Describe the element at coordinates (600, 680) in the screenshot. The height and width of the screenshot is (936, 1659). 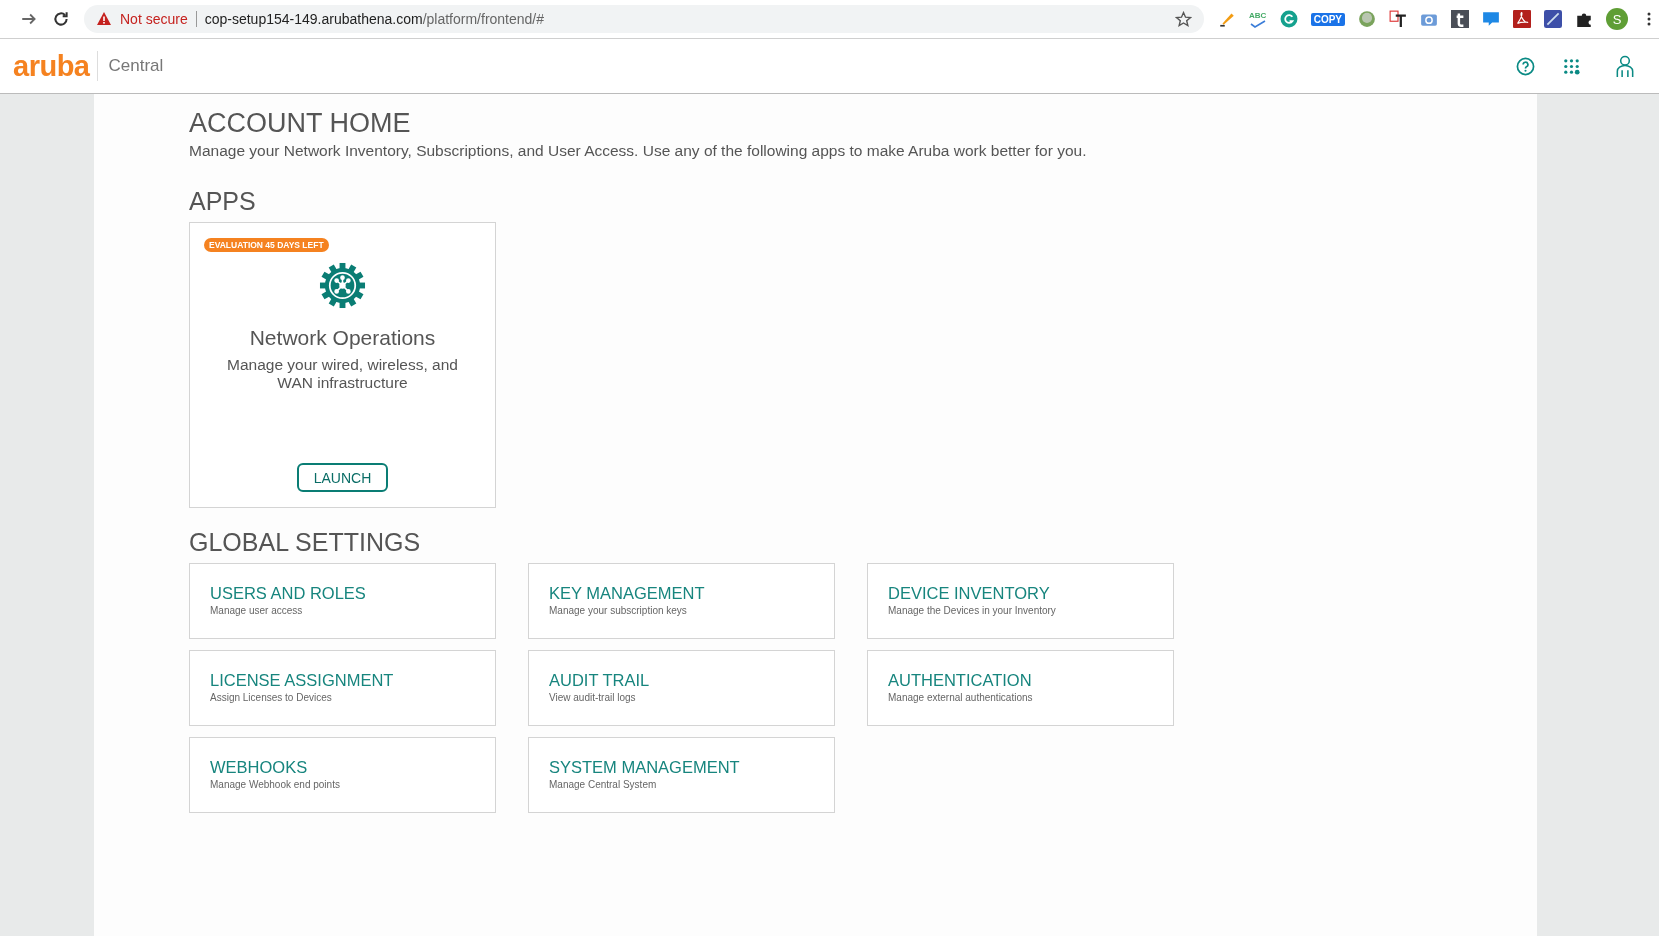
I see `tile-title: AUDIT TRAIL` at that location.